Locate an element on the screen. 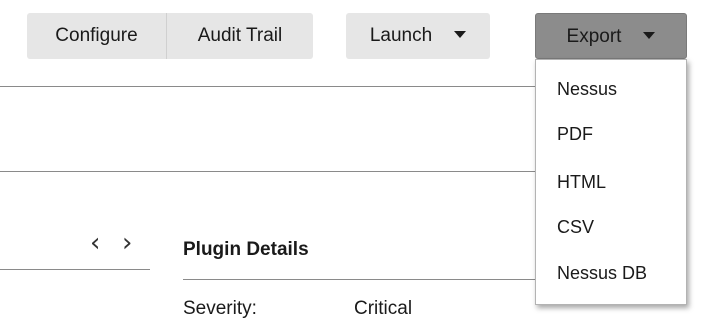 This screenshot has height=326, width=711. audit-trail-button-label: Audit Trail is located at coordinates (240, 35).